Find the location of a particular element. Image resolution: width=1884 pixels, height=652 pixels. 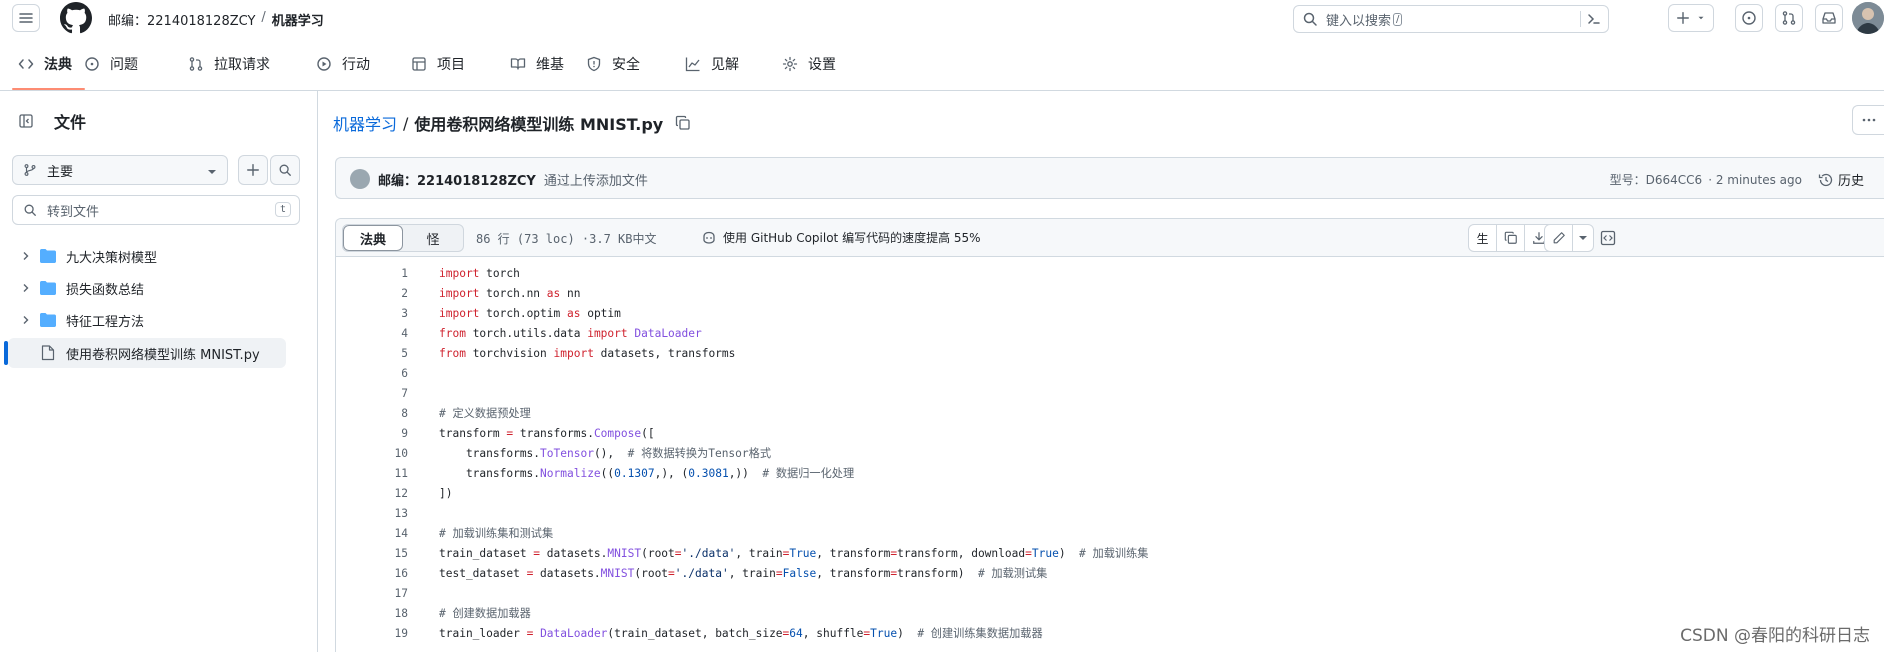

go-to-file-input: 转到文件 t is located at coordinates (156, 210).